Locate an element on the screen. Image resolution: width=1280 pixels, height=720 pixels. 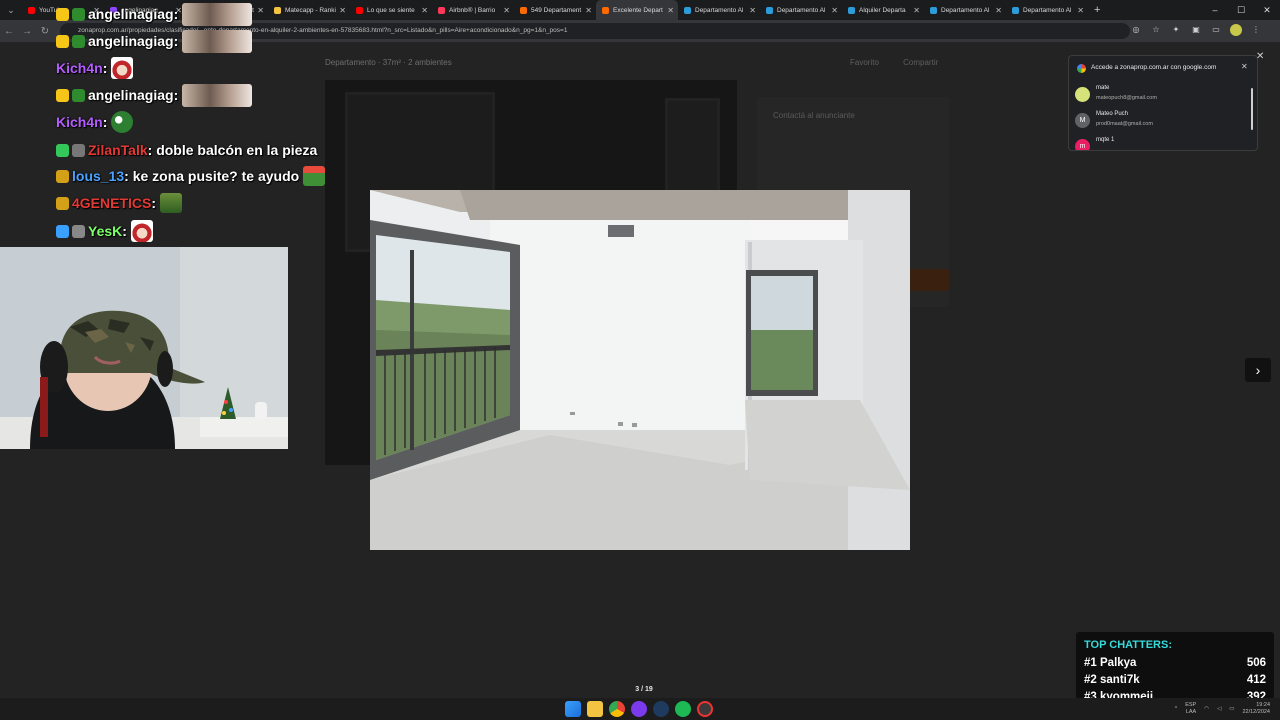
extension-icon: ✦ is located at coordinates (1176, 30).